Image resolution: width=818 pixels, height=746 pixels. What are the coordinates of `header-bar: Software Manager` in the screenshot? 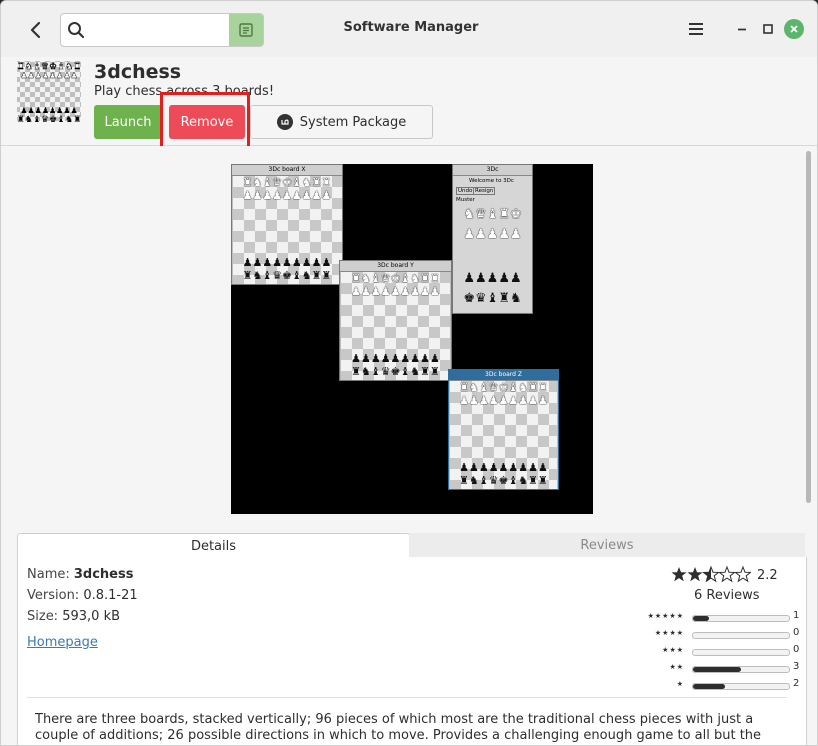 It's located at (409, 29).